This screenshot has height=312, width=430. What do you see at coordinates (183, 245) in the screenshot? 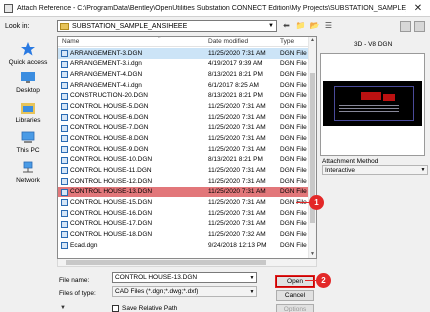
I see `file-row: Ecad.dgn 9/24/2018 12:13 PM DGN File` at bounding box center [183, 245].